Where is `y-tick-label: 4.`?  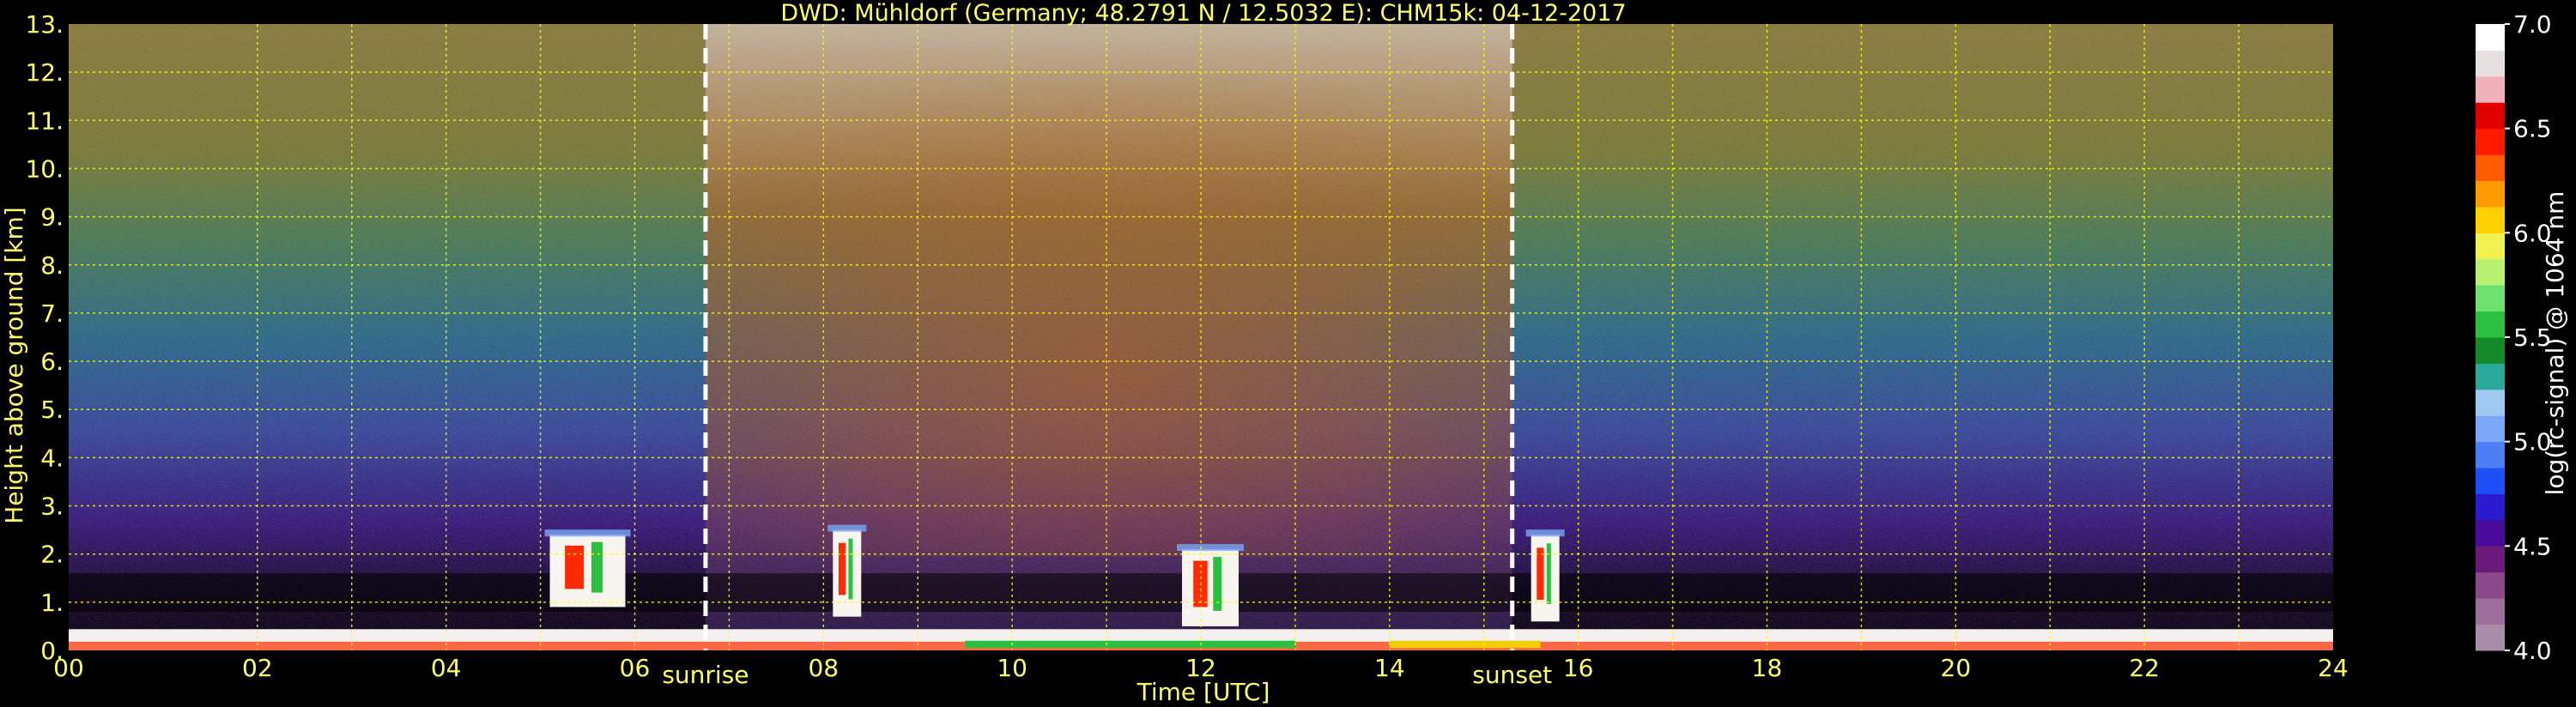 y-tick-label: 4. is located at coordinates (52, 458).